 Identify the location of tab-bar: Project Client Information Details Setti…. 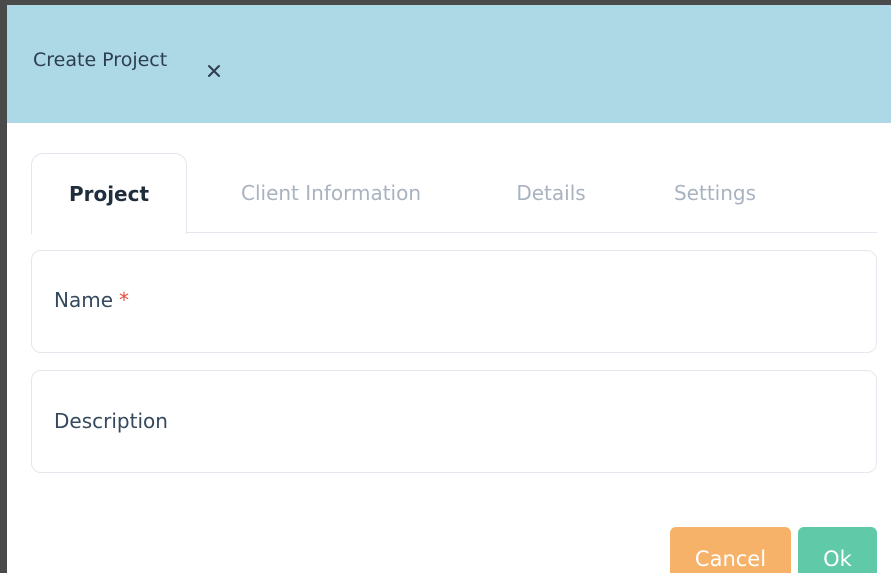
(454, 193).